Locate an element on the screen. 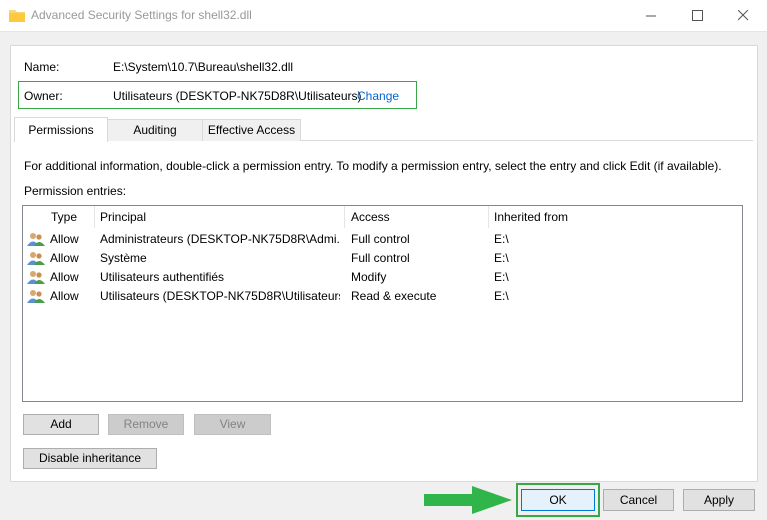  tab-effective-access: Effective Access is located at coordinates (251, 130).